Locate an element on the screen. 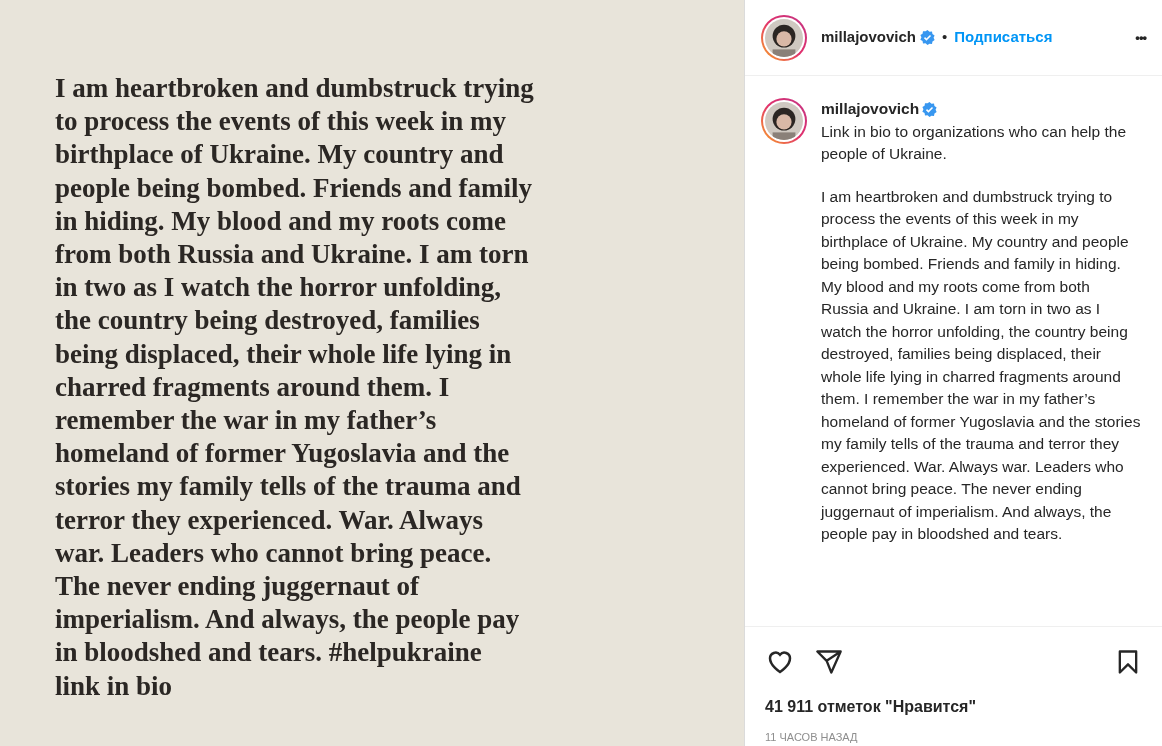 The width and height of the screenshot is (1162, 746). image-text-line: link in bio is located at coordinates (114, 686).